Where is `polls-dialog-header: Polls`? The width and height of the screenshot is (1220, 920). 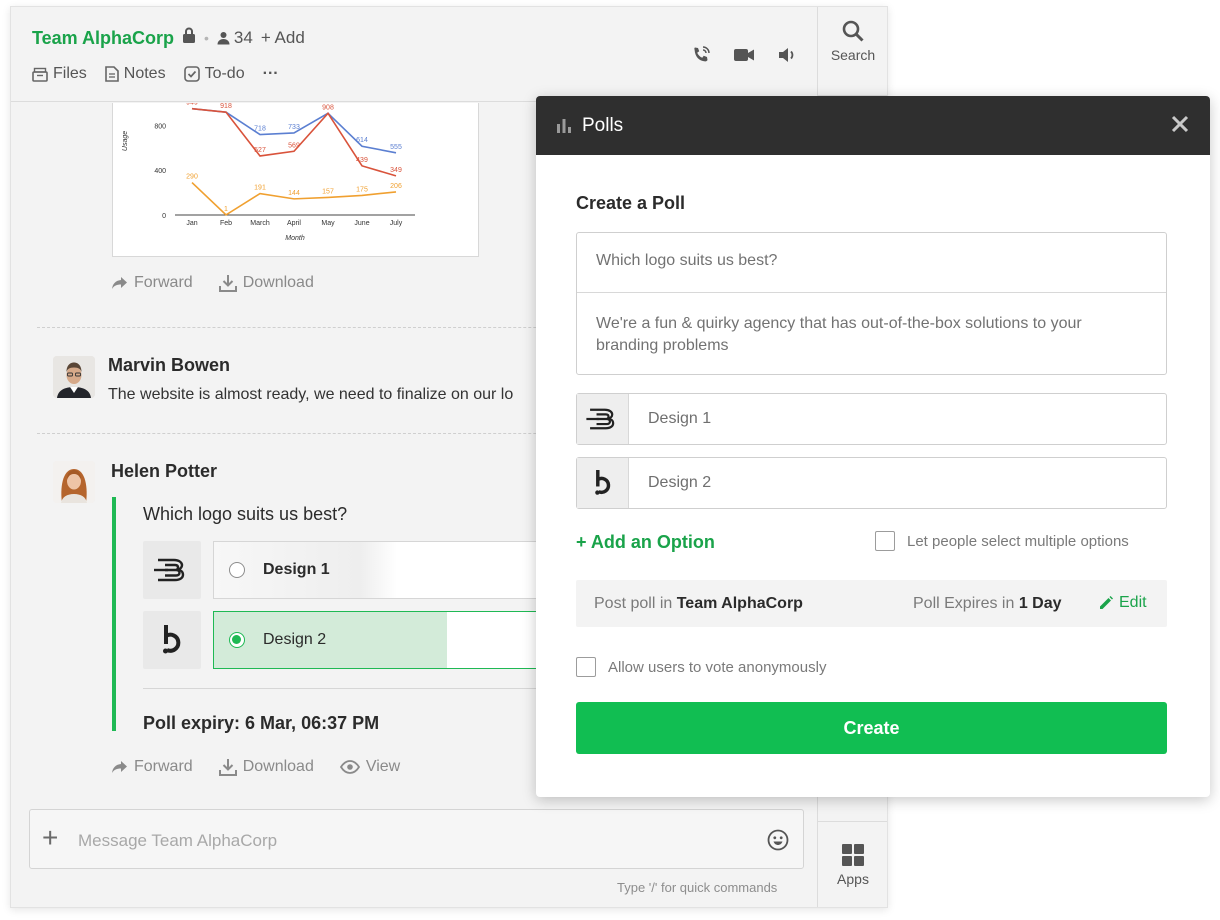 polls-dialog-header: Polls is located at coordinates (873, 125).